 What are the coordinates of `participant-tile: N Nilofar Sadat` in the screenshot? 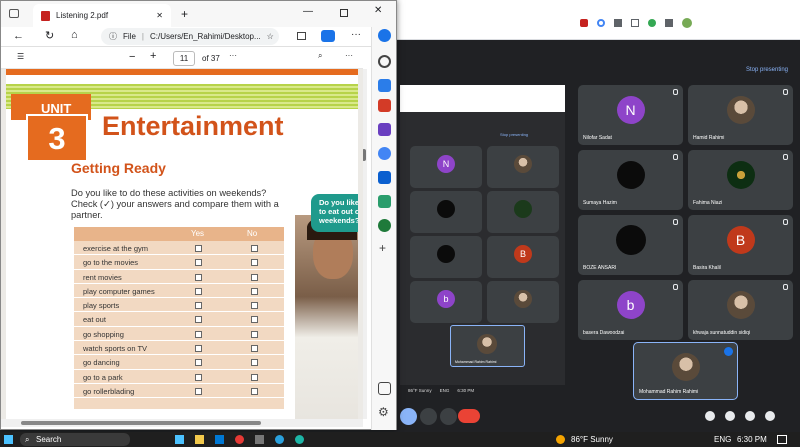 It's located at (630, 115).